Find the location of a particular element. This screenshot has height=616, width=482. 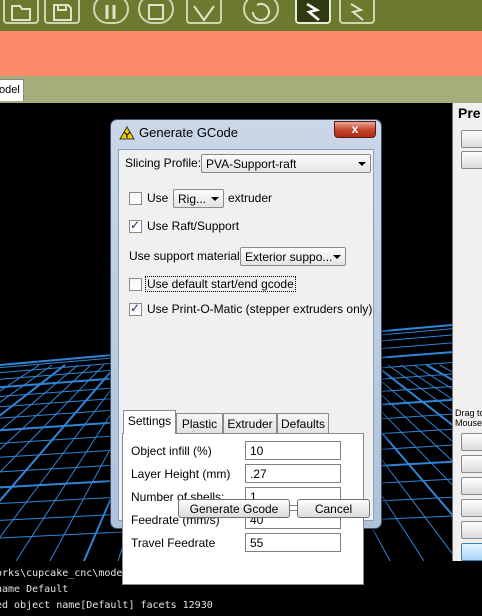

tab-defaults: Defaults is located at coordinates (303, 423).